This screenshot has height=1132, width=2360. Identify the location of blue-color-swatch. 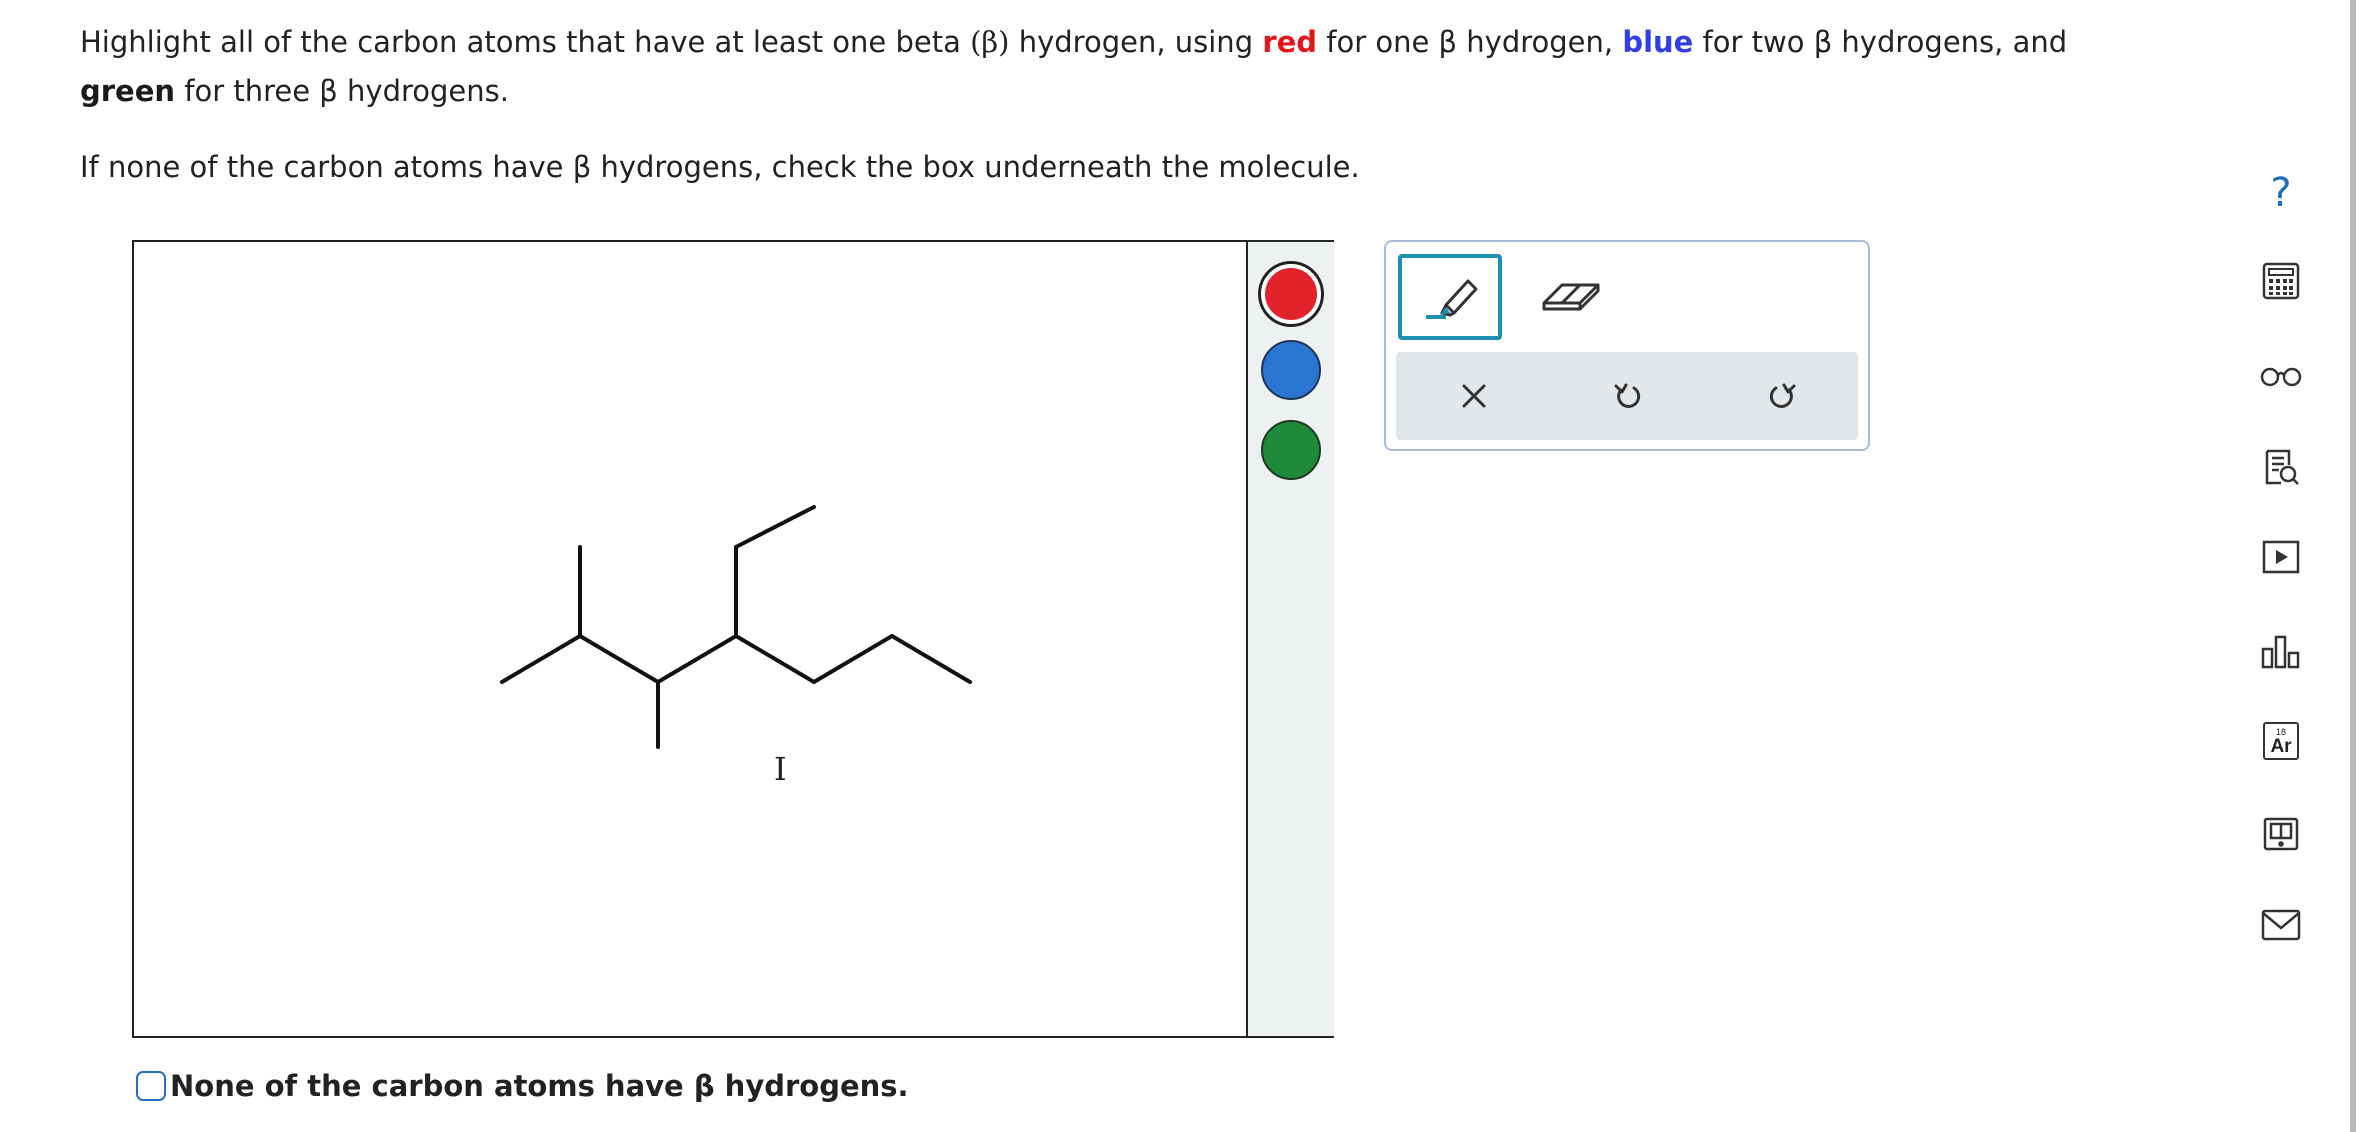
(1291, 370).